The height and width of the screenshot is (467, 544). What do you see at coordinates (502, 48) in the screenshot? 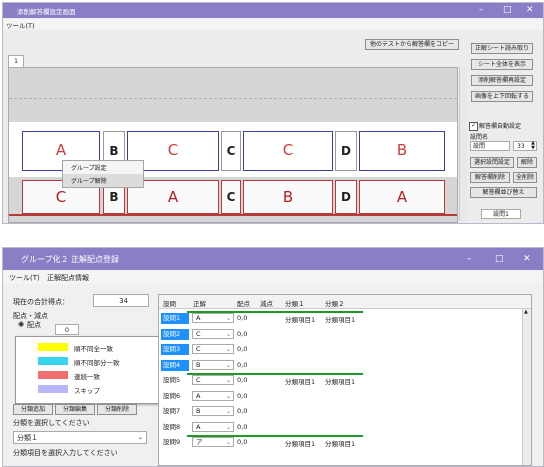
I see `read-answer-sheet-button: 正解シート読み取り` at bounding box center [502, 48].